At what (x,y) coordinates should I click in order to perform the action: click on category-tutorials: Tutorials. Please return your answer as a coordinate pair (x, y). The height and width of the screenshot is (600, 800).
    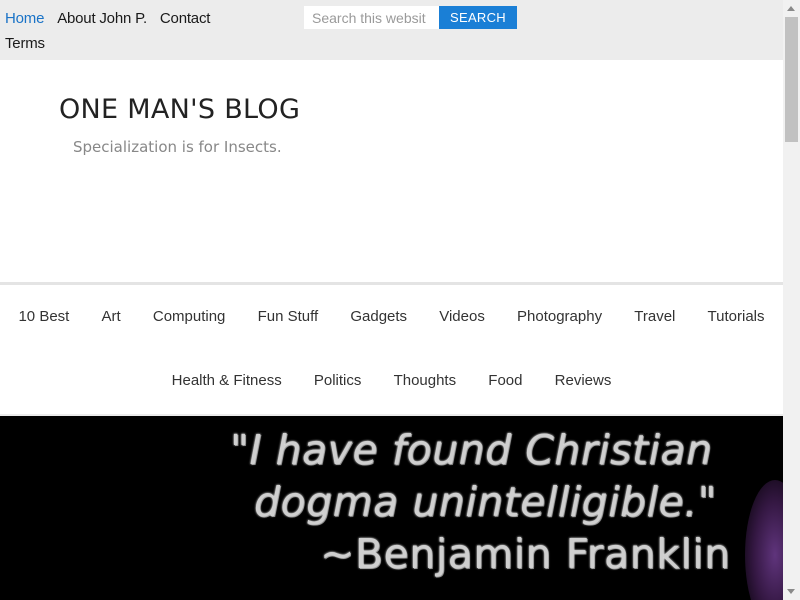
    Looking at the image, I should click on (736, 316).